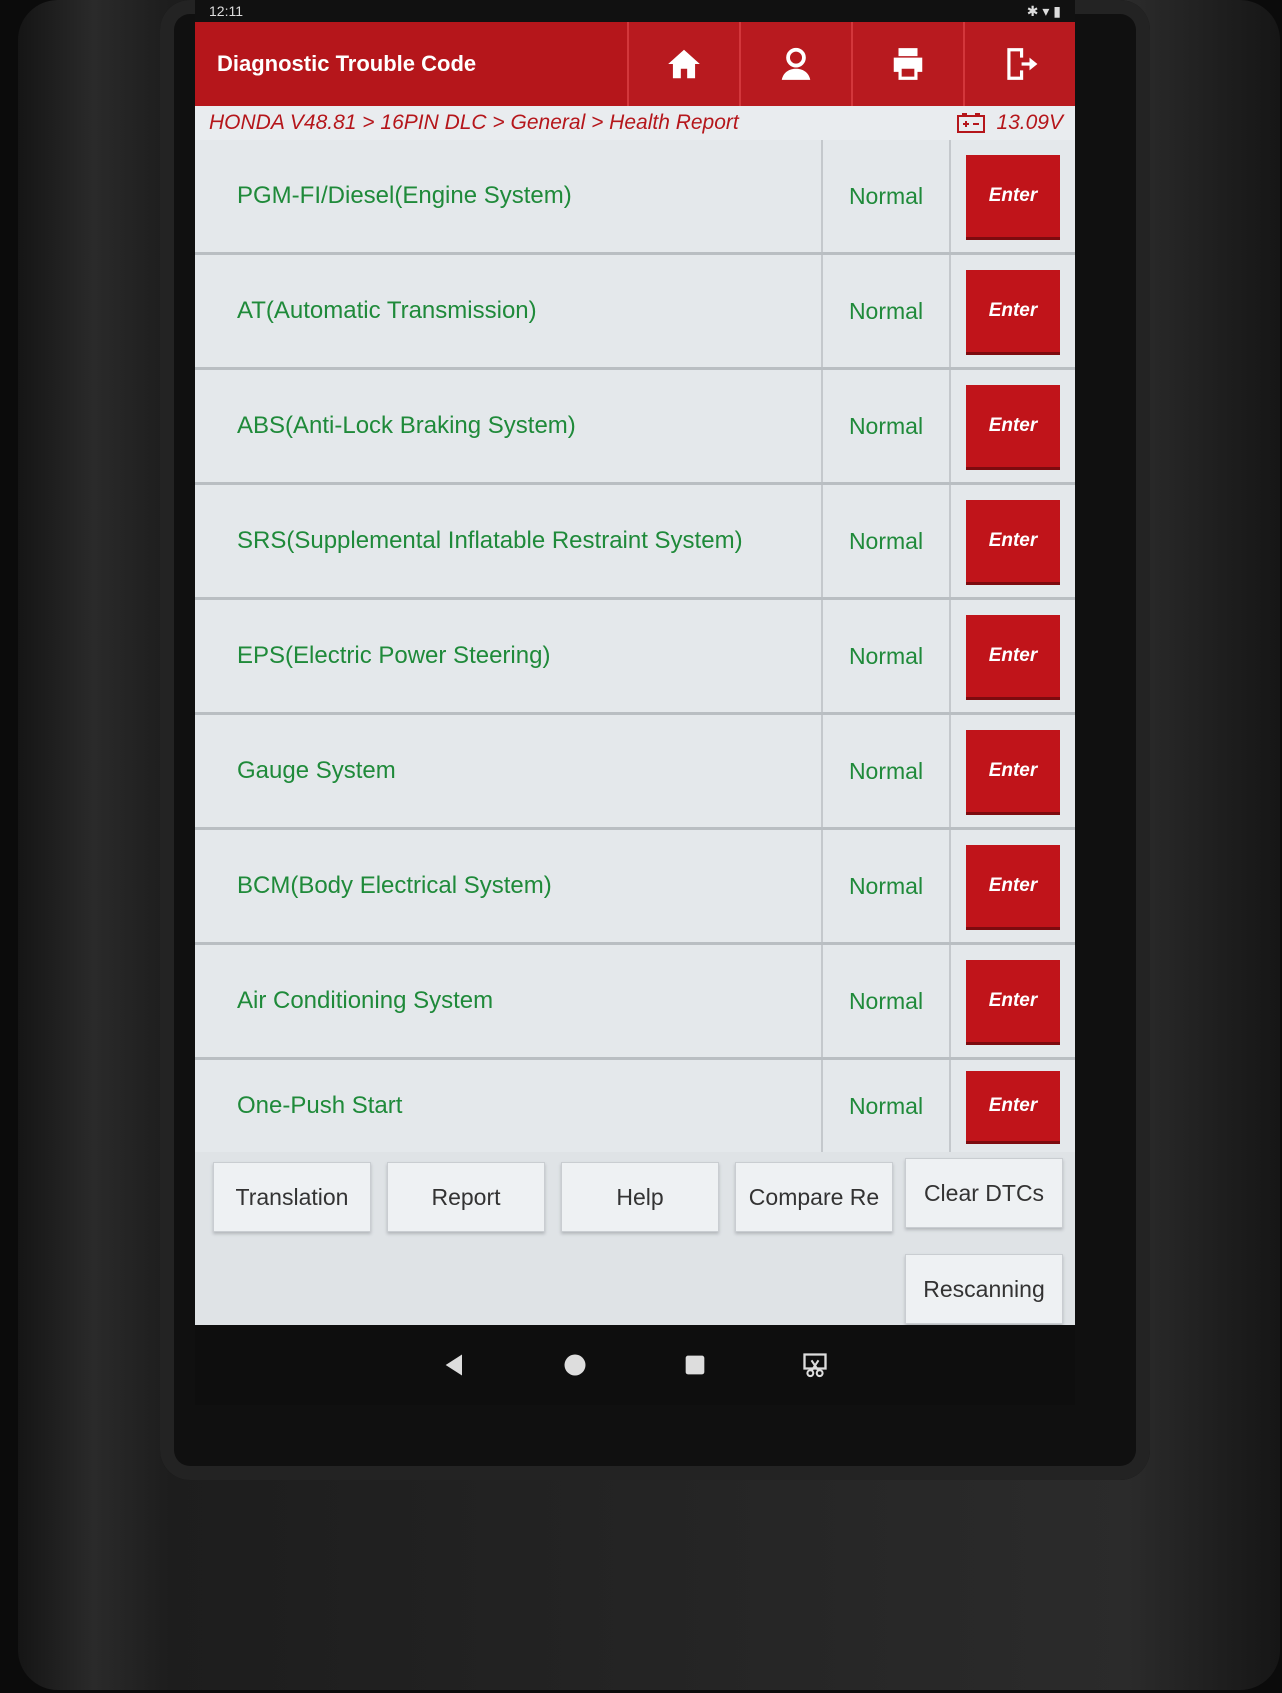  I want to click on table-row: AT(Automatic Transmission) Normal Enter, so click(635, 312).